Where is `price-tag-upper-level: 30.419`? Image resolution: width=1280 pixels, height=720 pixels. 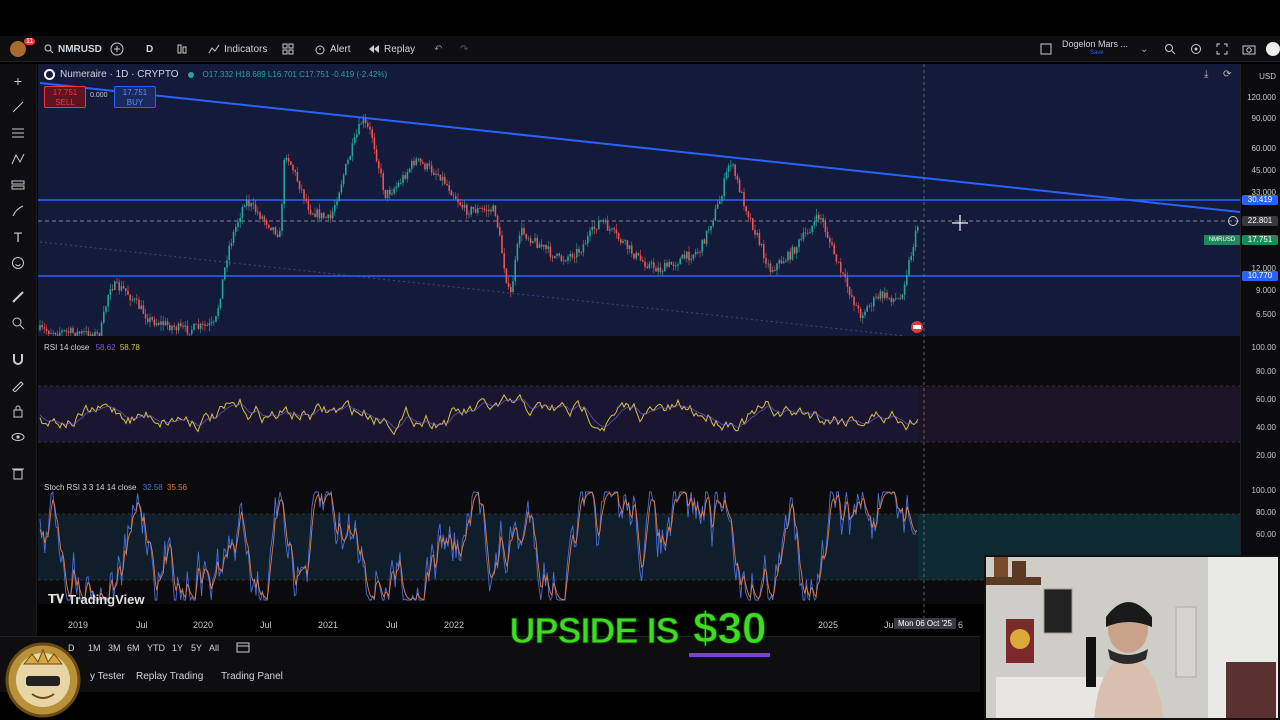 price-tag-upper-level: 30.419 is located at coordinates (1260, 200).